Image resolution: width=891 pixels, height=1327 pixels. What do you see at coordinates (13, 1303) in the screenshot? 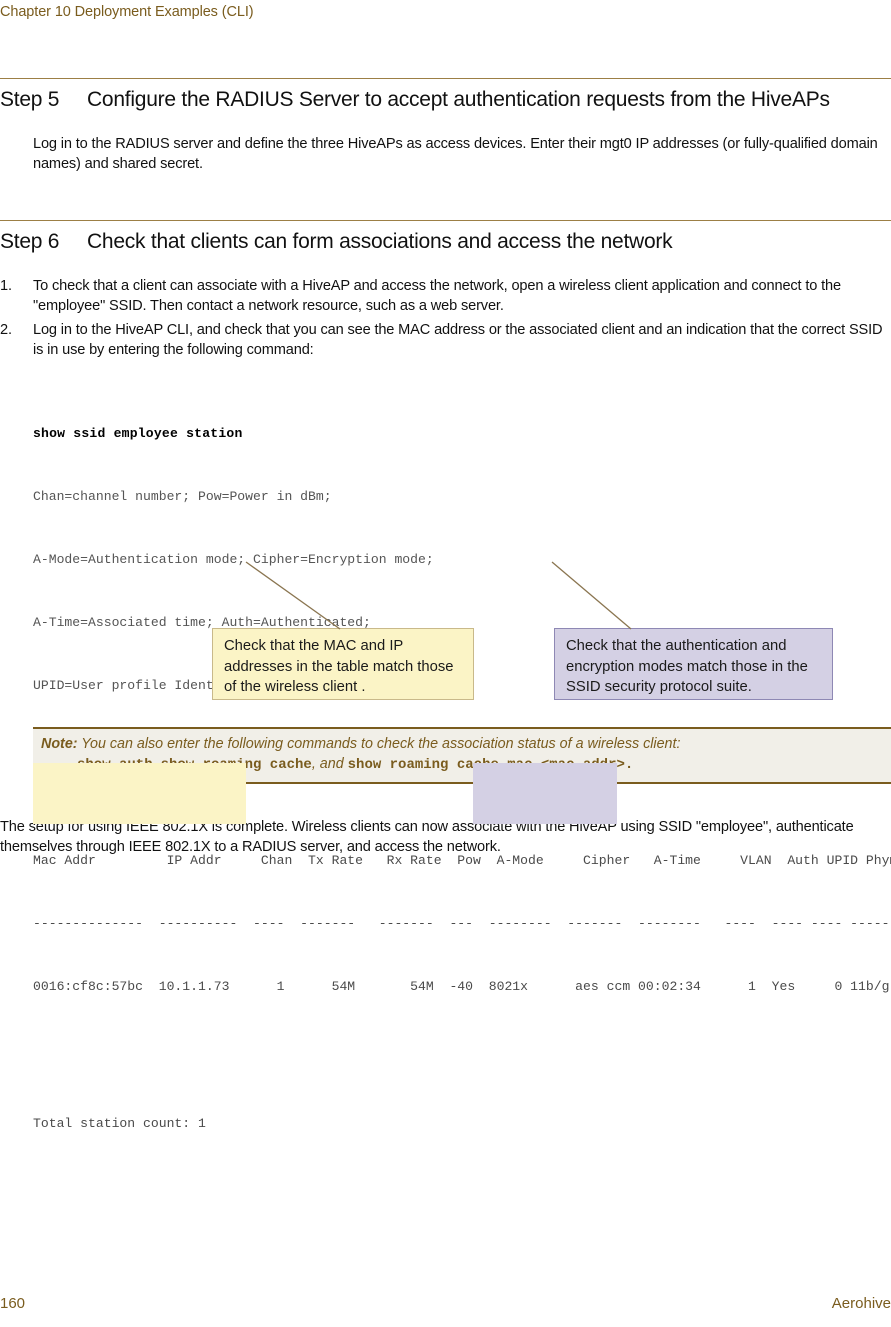
I see `footer-page-number: 160` at bounding box center [13, 1303].